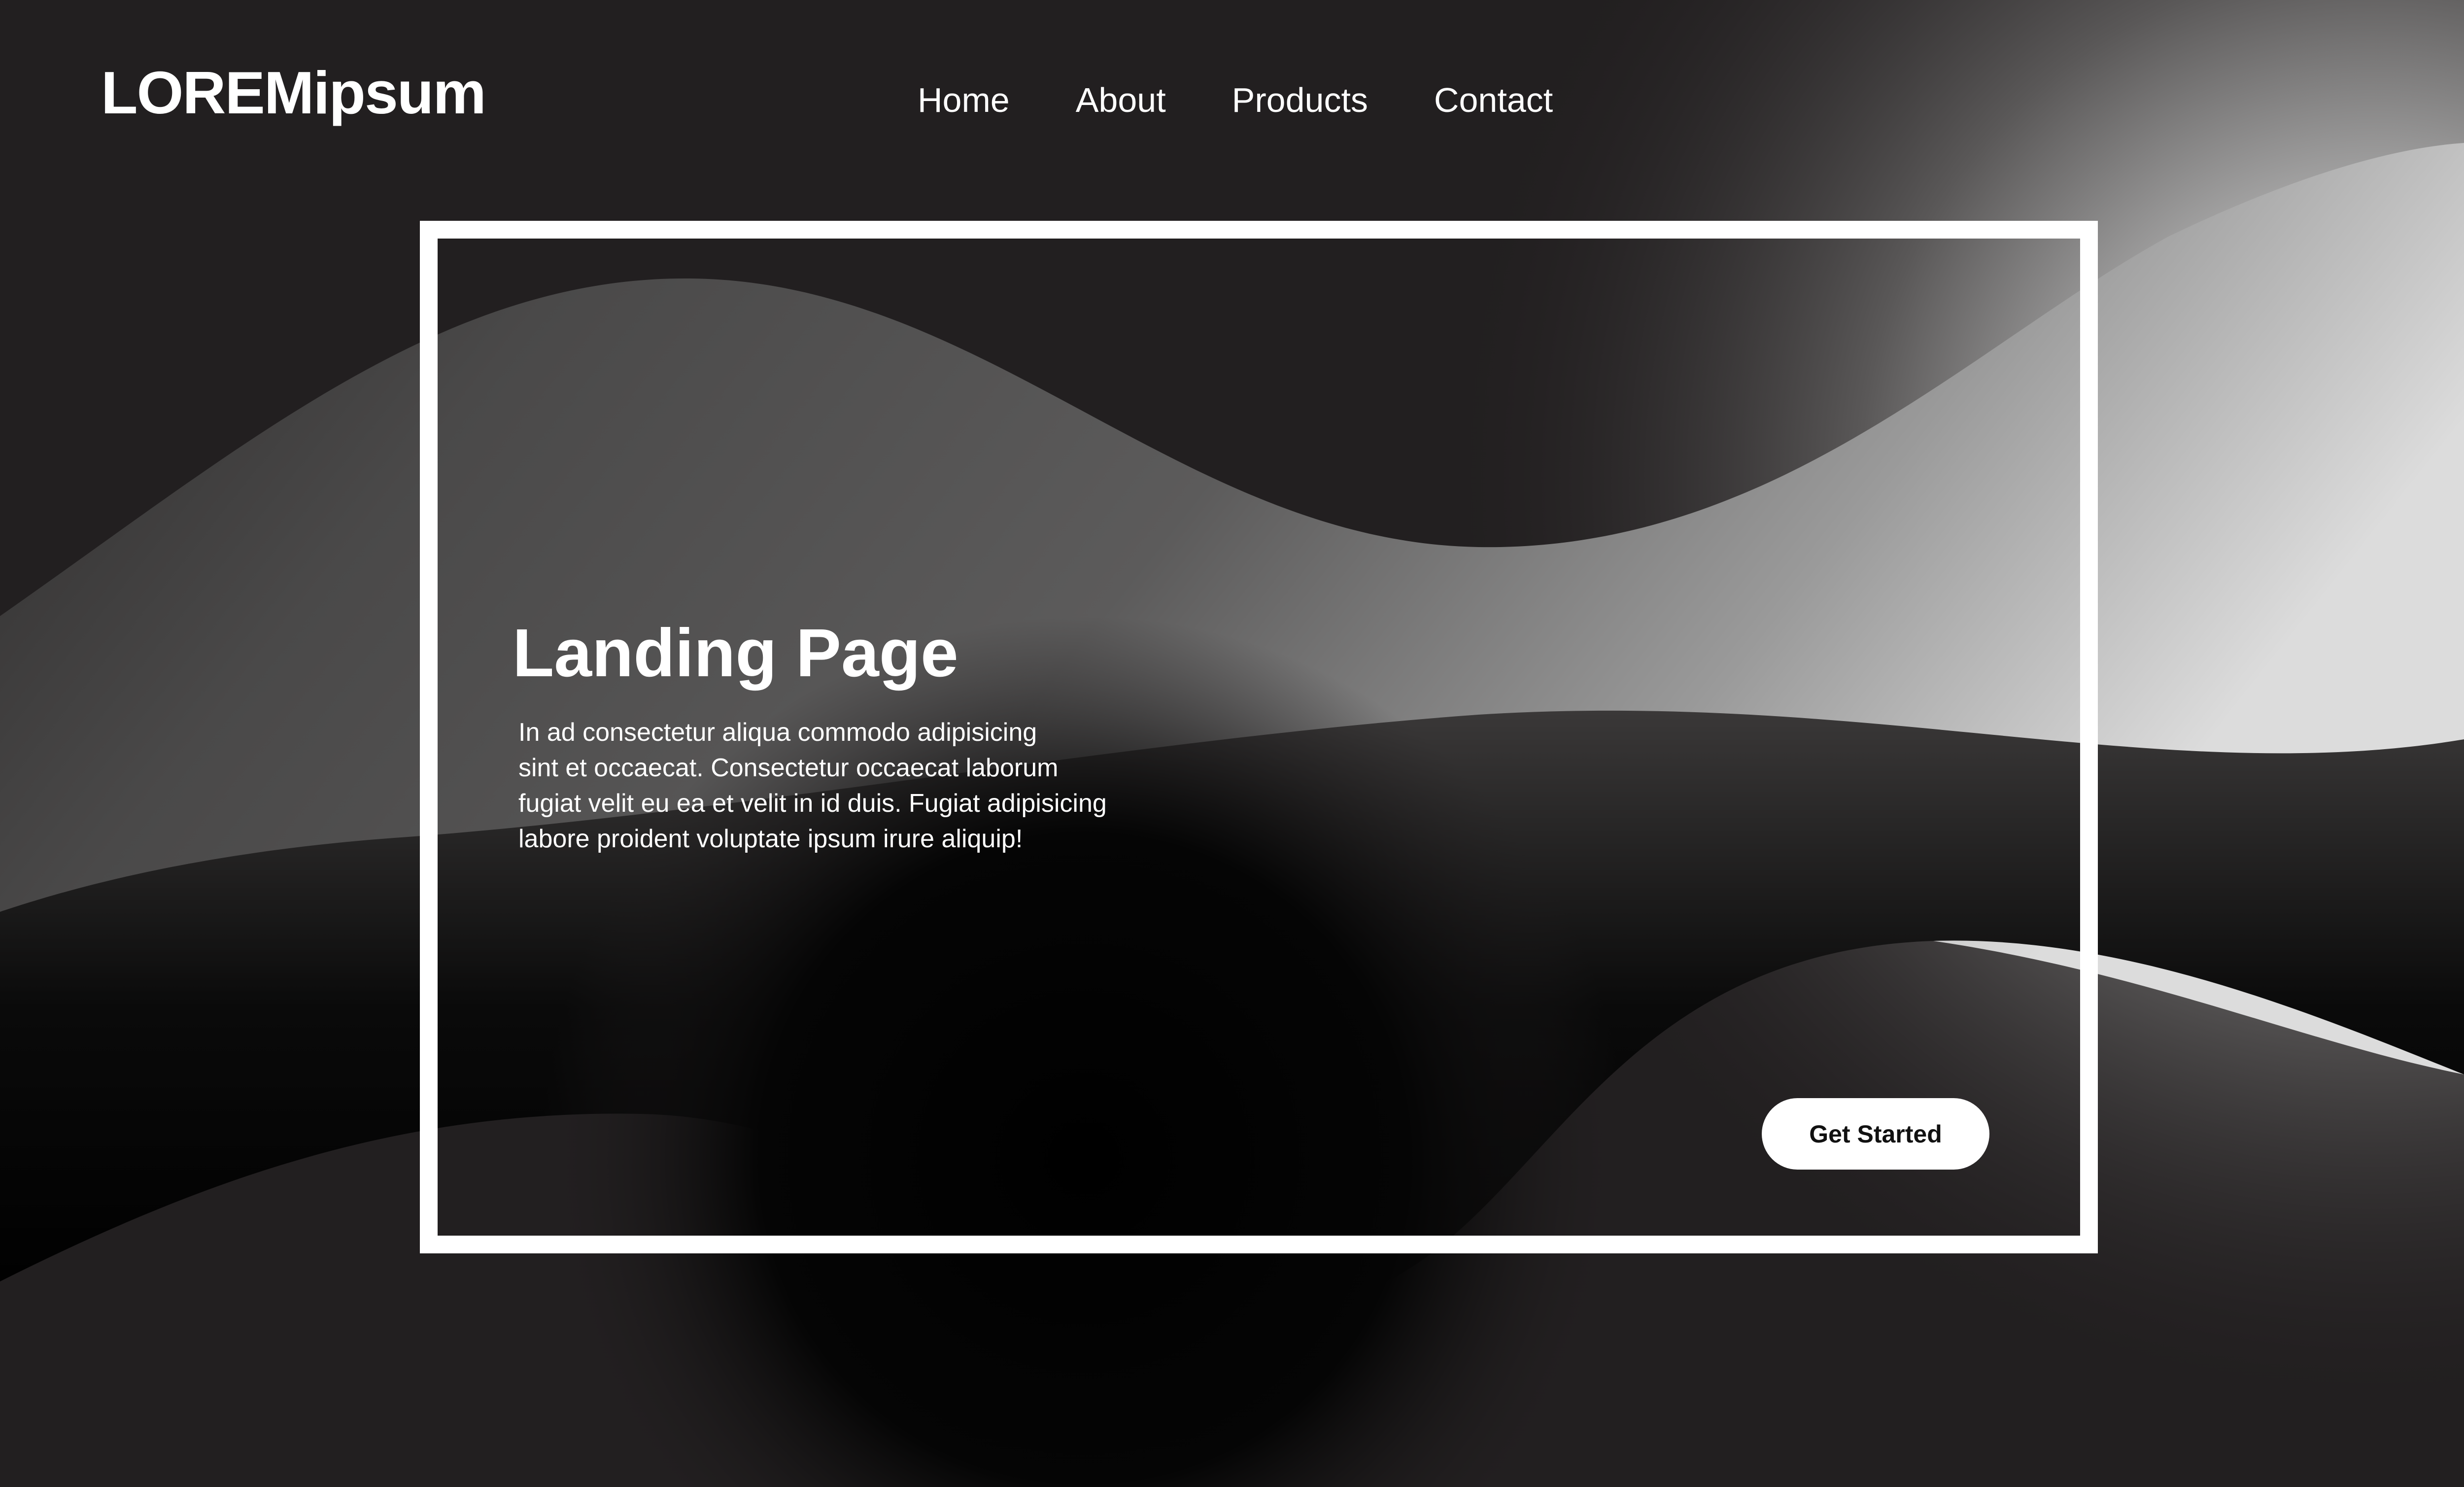 The width and height of the screenshot is (2464, 1487). I want to click on nav-products: Products, so click(1300, 100).